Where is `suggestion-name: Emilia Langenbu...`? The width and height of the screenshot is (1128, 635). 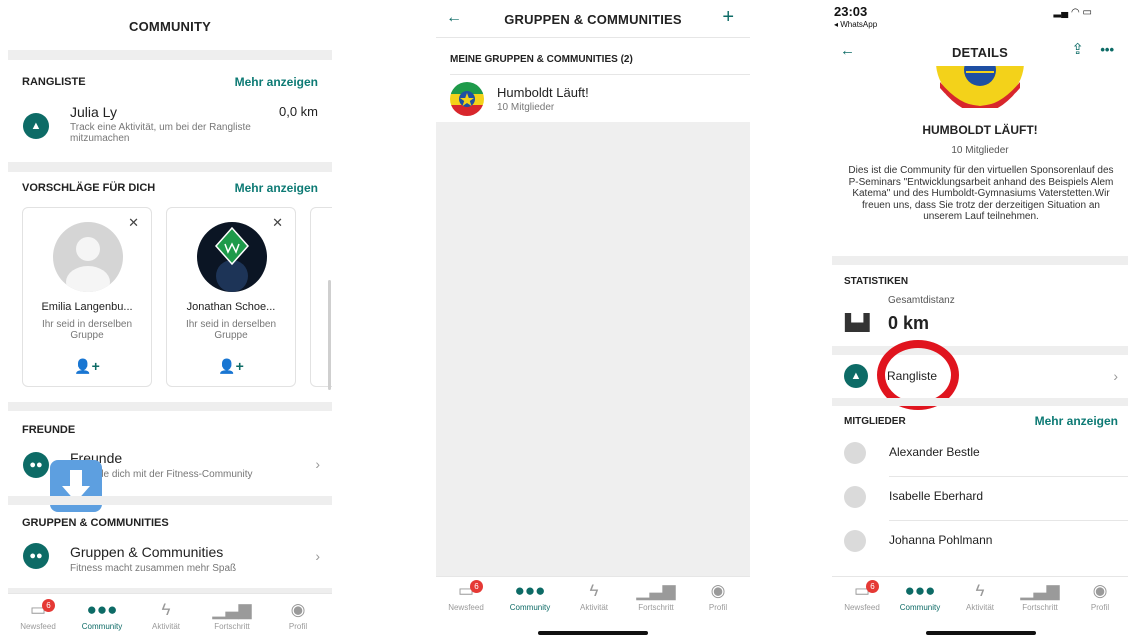
suggestion-name: Emilia Langenbu... is located at coordinates (87, 307).